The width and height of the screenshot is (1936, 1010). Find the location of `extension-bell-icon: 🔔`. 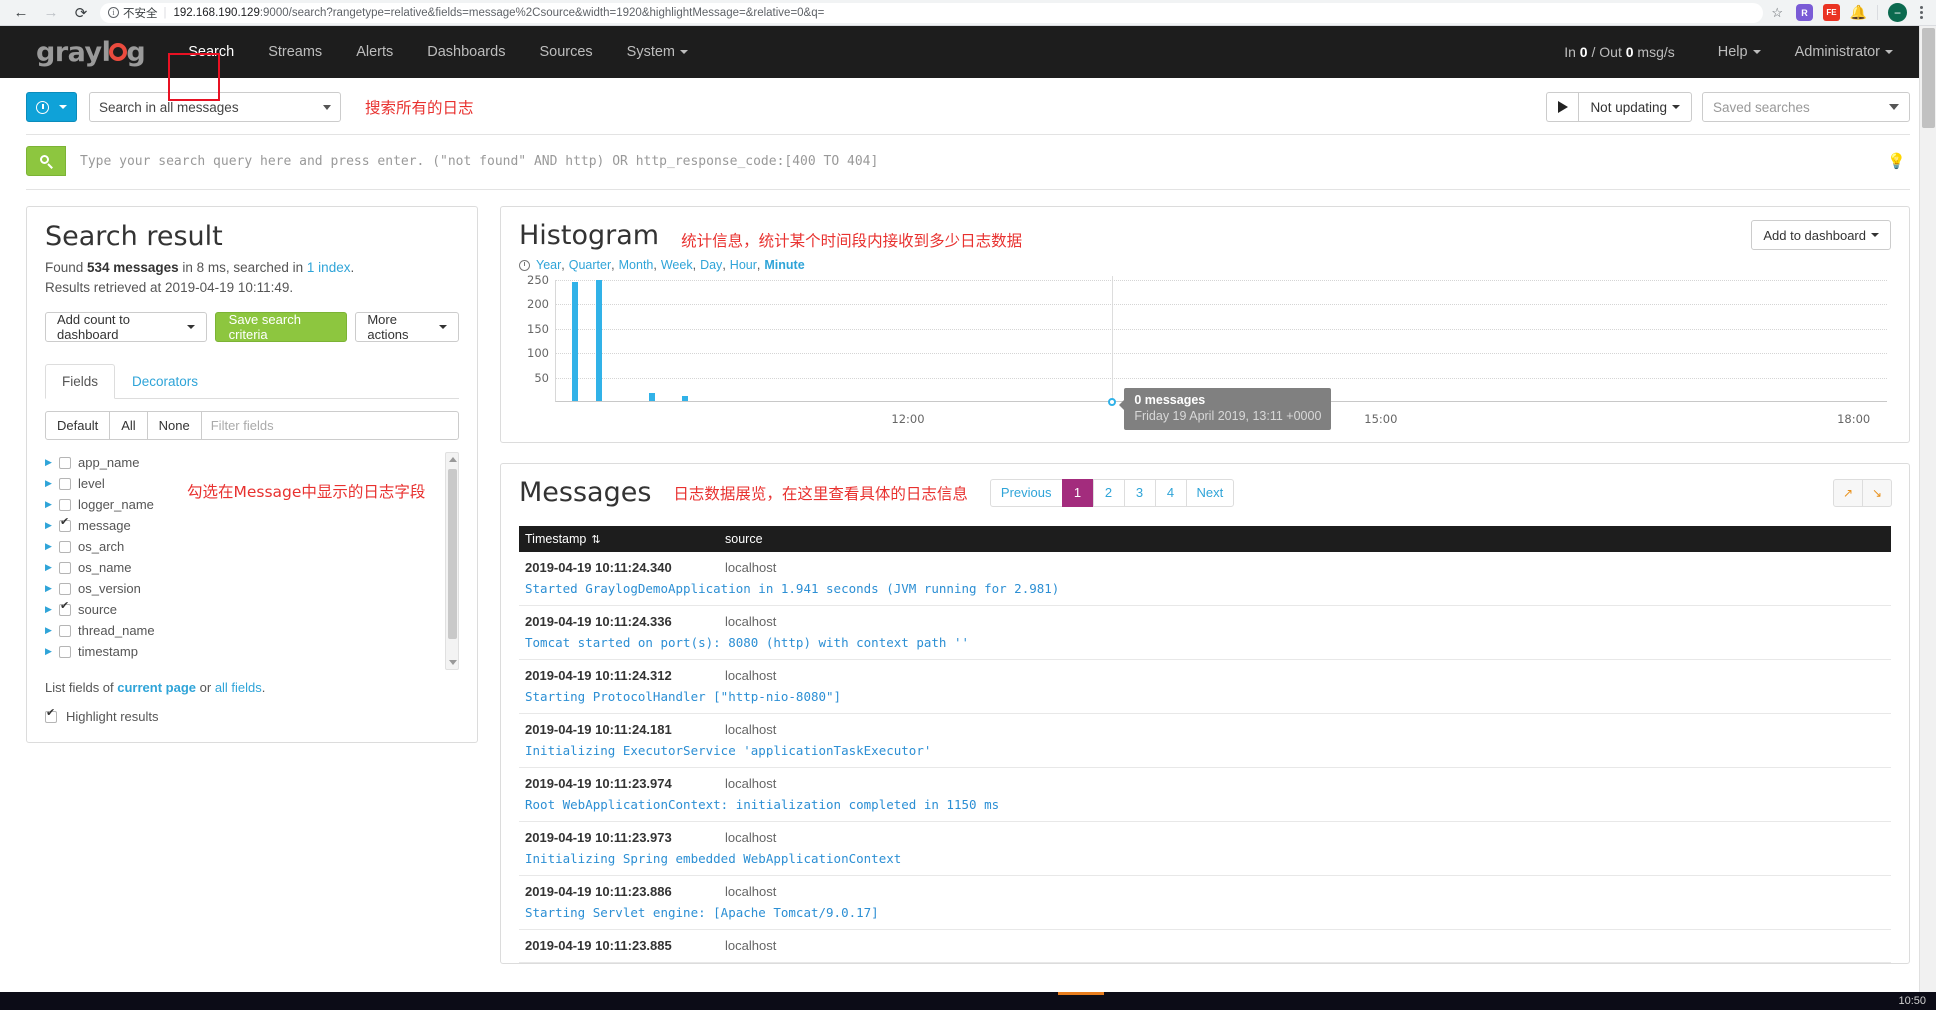

extension-bell-icon: 🔔 is located at coordinates (1858, 12).